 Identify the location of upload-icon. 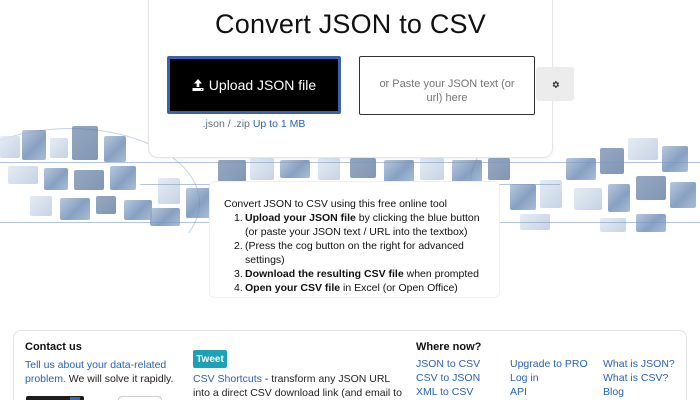
(198, 85).